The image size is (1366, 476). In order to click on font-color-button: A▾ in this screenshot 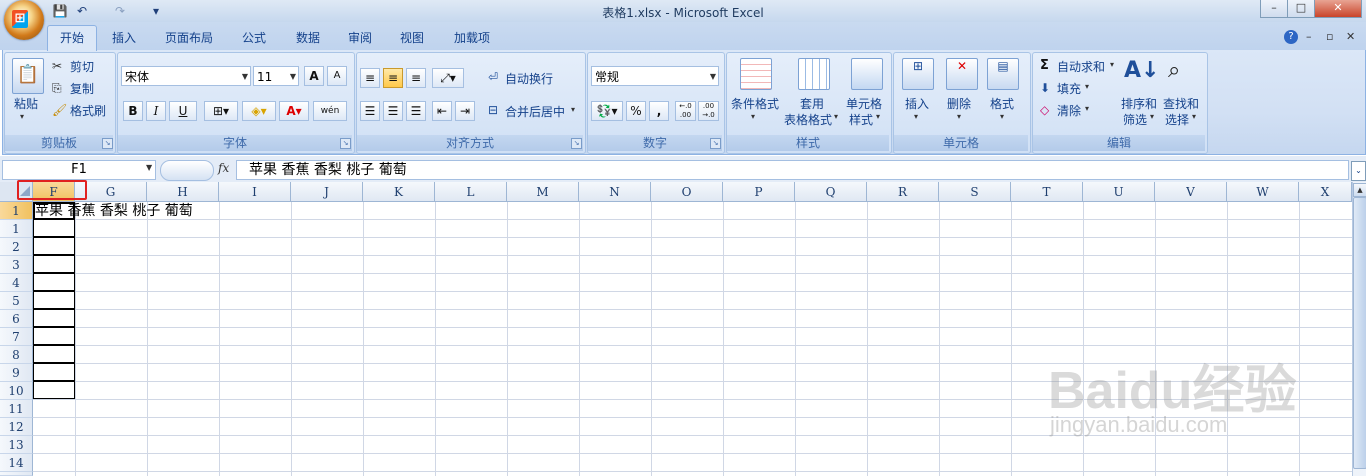, I will do `click(294, 111)`.